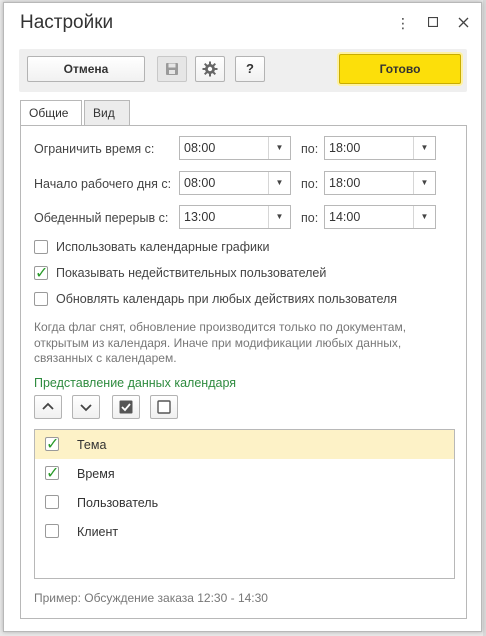  What do you see at coordinates (94, 149) in the screenshot?
I see `restrict-time-label: Ограничить время с:` at bounding box center [94, 149].